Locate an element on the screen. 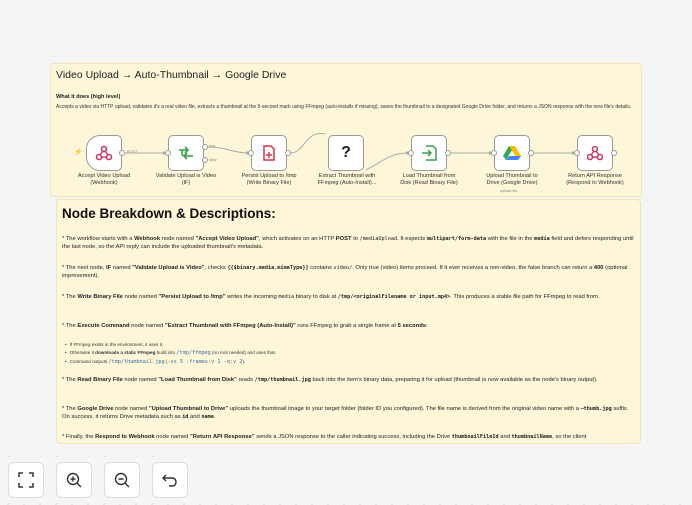 Image resolution: width=692 pixels, height=505 pixels. file-read-icon is located at coordinates (429, 153).